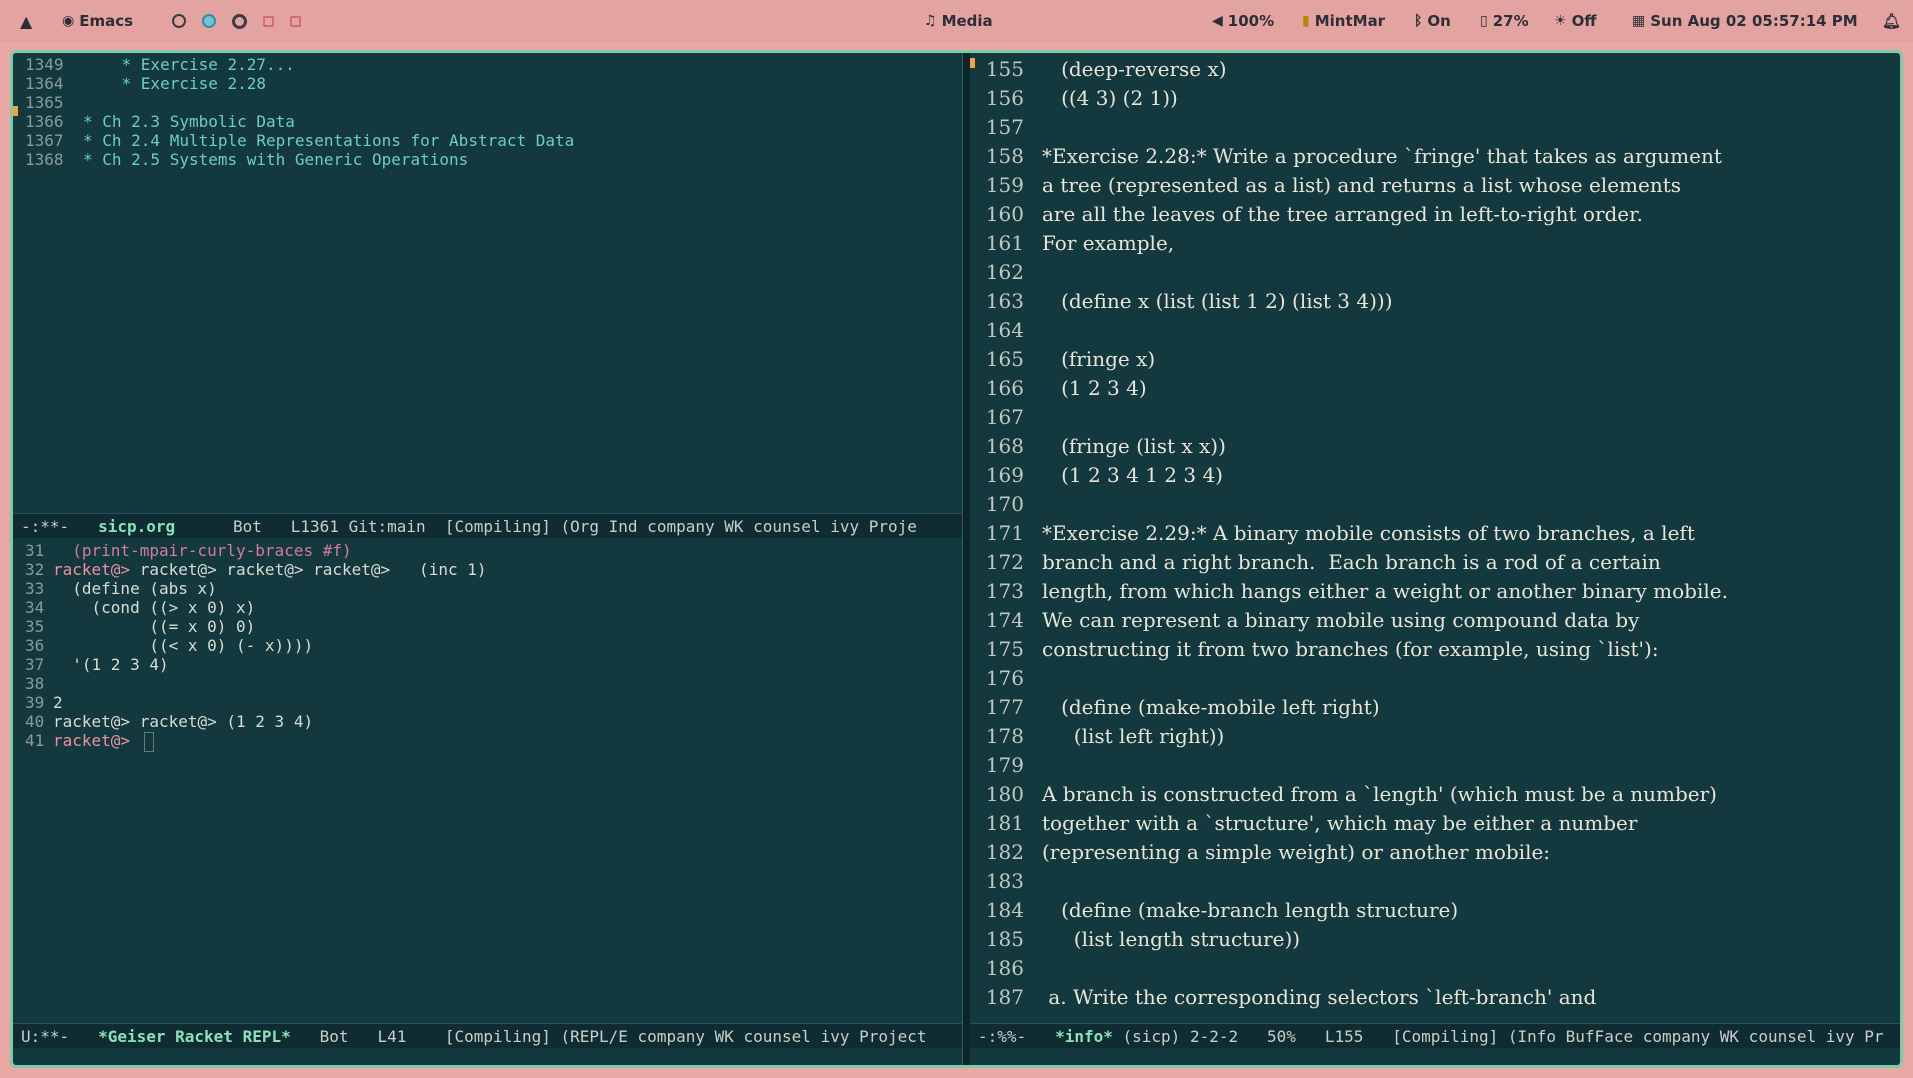 The width and height of the screenshot is (1913, 1078). What do you see at coordinates (1004, 562) in the screenshot?
I see `line-number: 172` at bounding box center [1004, 562].